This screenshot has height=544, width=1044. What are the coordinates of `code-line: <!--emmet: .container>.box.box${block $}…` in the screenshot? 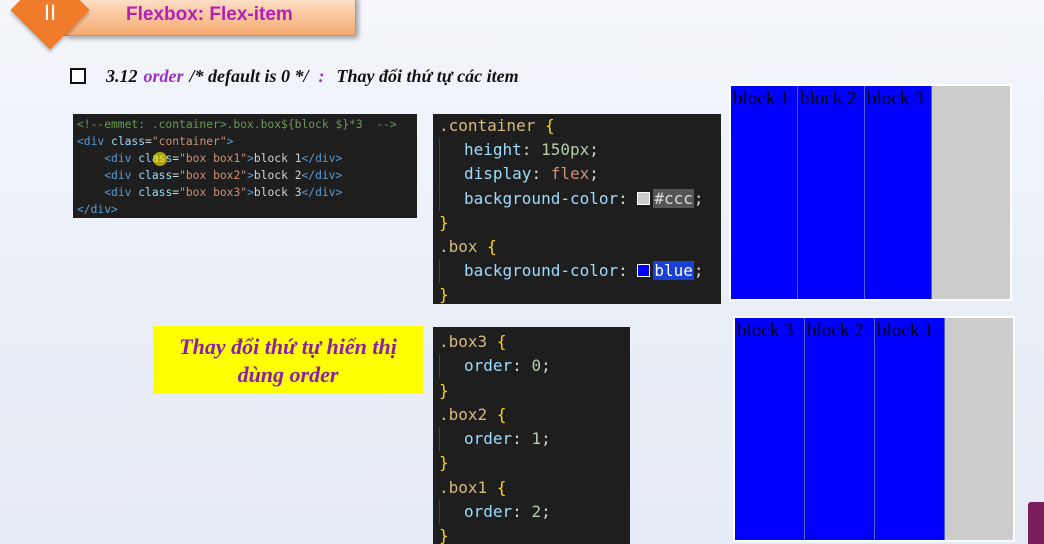 It's located at (237, 124).